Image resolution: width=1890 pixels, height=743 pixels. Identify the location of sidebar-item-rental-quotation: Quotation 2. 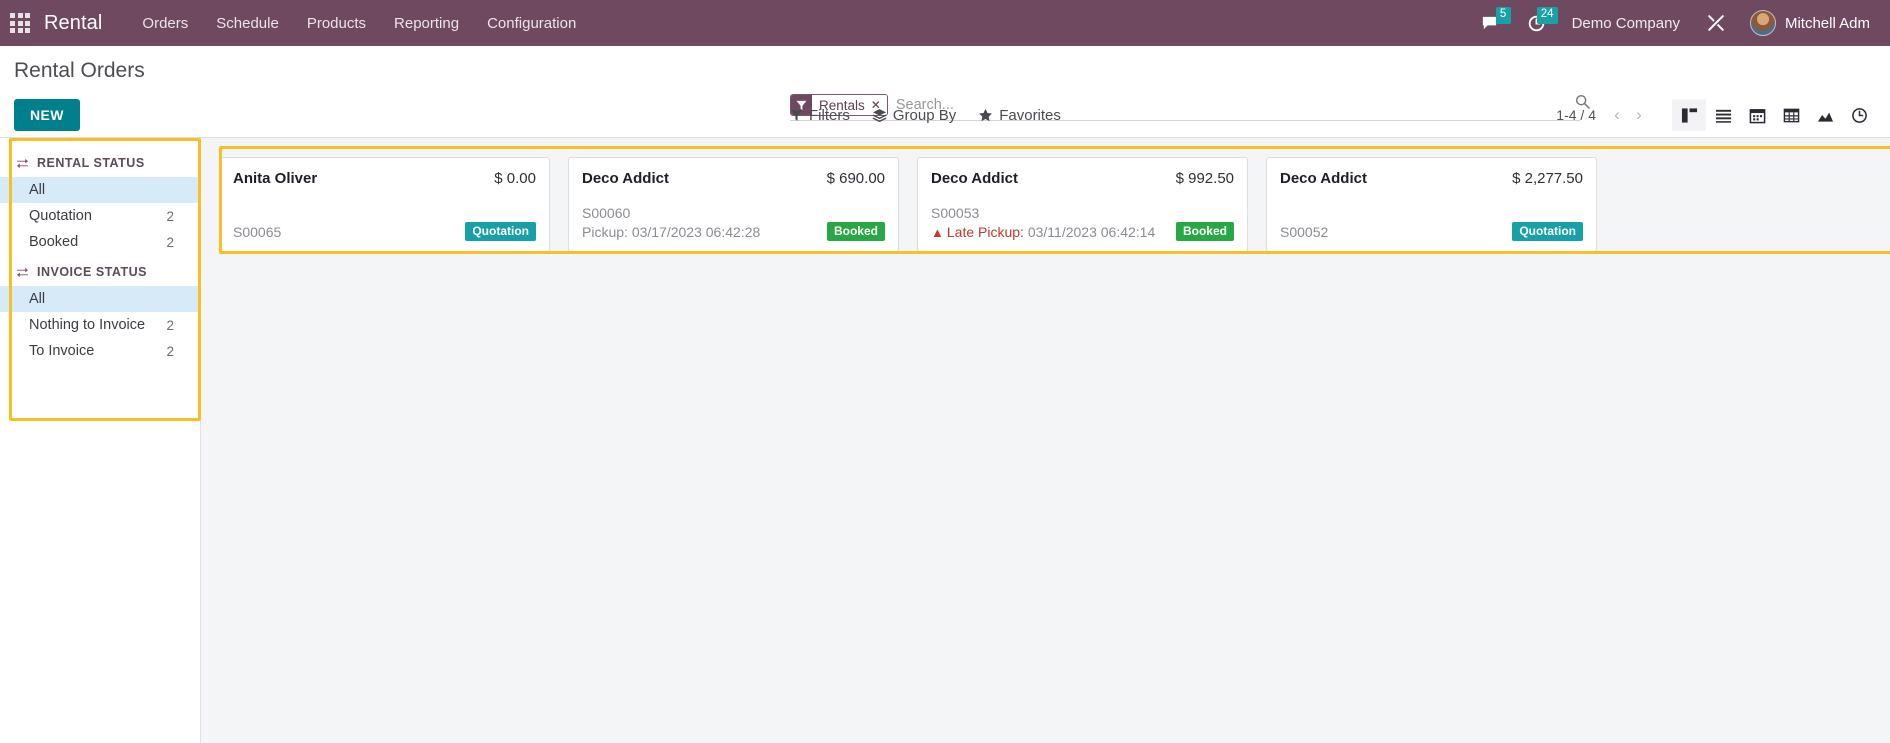
(100, 216).